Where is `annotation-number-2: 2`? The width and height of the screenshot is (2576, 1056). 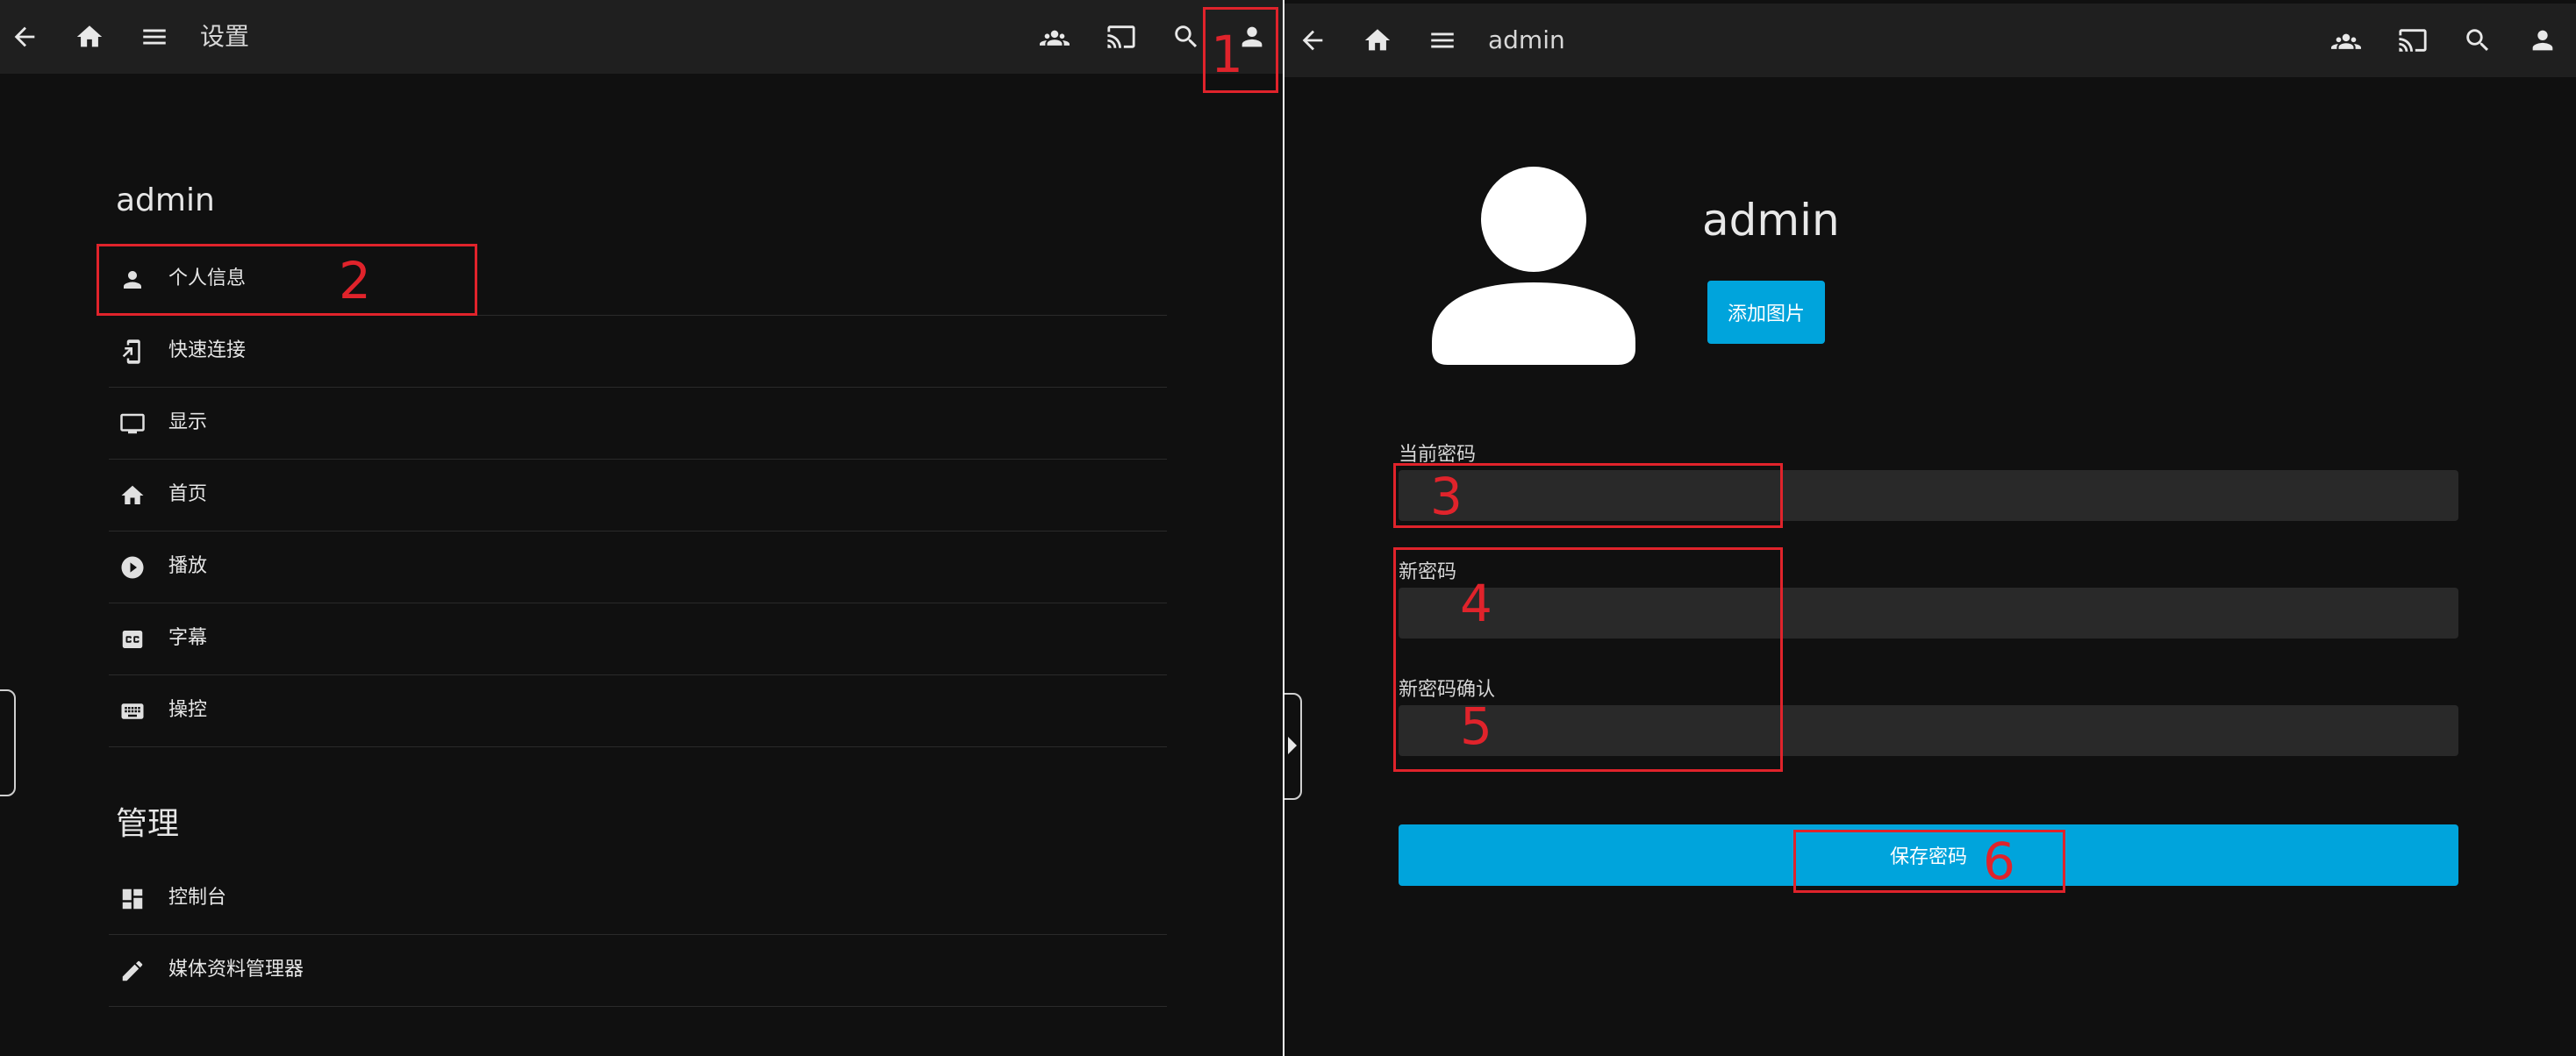
annotation-number-2: 2 is located at coordinates (355, 280).